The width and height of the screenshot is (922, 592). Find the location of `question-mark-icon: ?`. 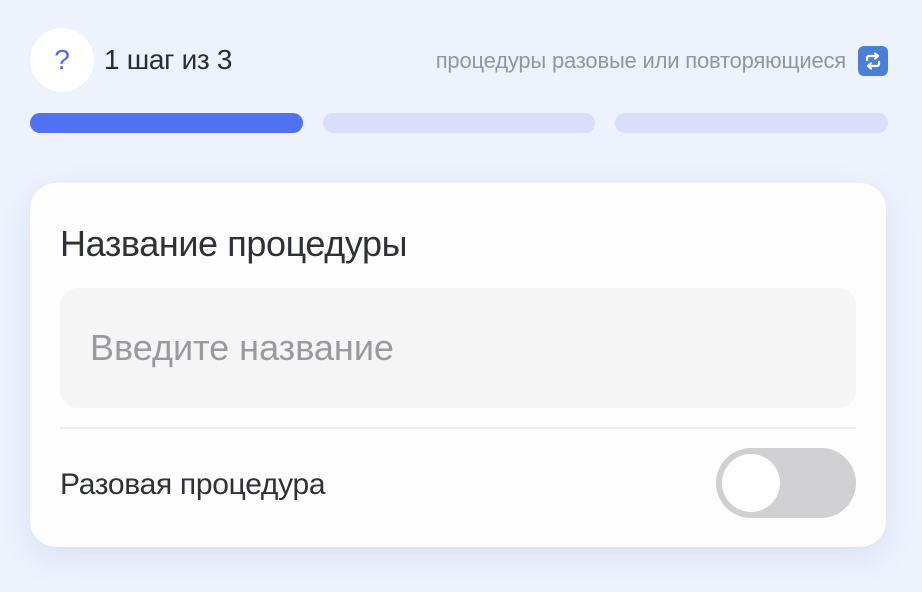

question-mark-icon: ? is located at coordinates (62, 59).